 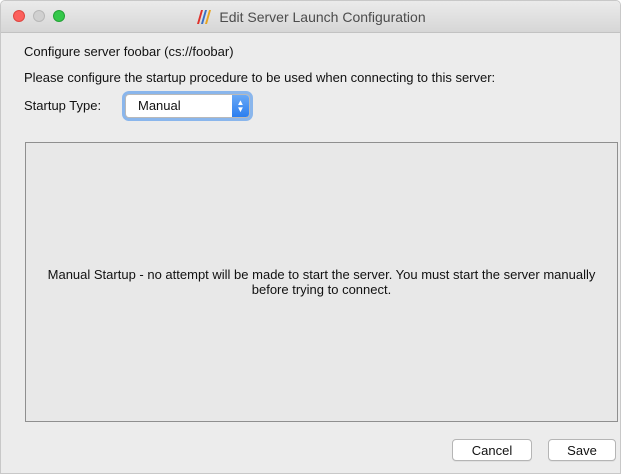 I want to click on window-title: Edit Server Launch Configuration, so click(x=322, y=17).